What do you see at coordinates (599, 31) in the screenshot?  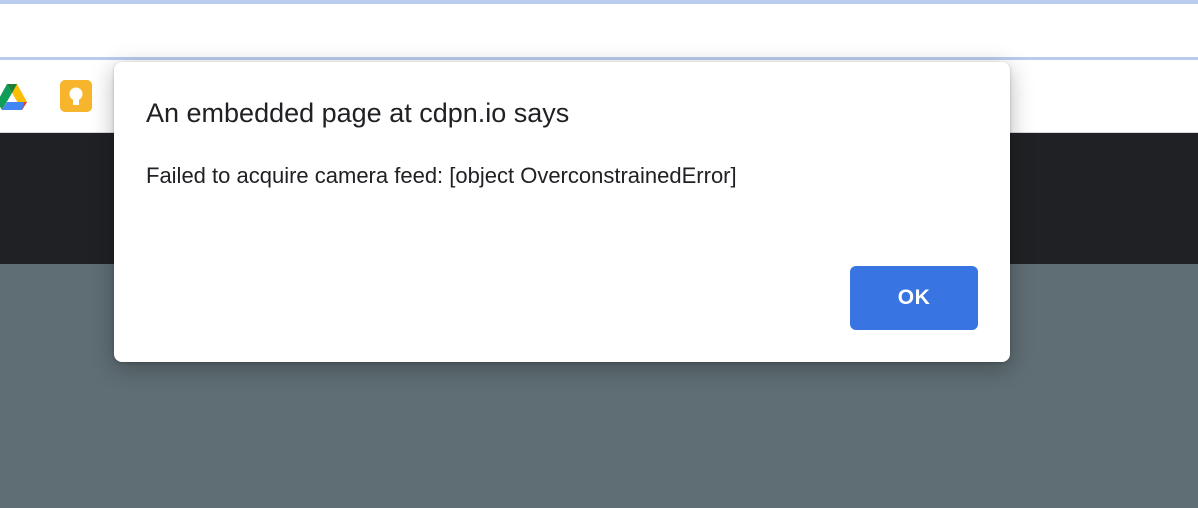 I see `address-bar-area` at bounding box center [599, 31].